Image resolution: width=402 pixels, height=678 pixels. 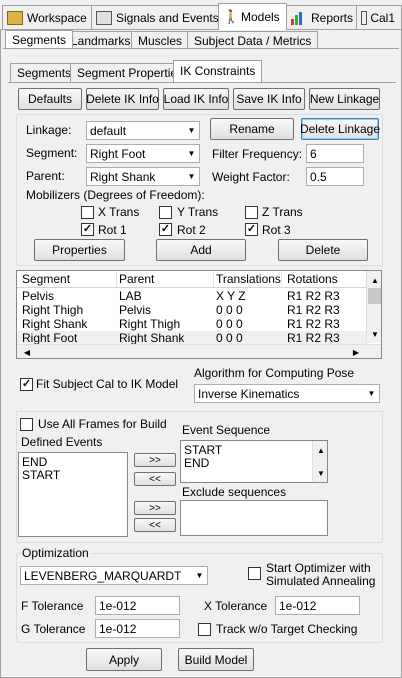 What do you see at coordinates (287, 629) in the screenshot?
I see `track-label: Track w/o Target Checking` at bounding box center [287, 629].